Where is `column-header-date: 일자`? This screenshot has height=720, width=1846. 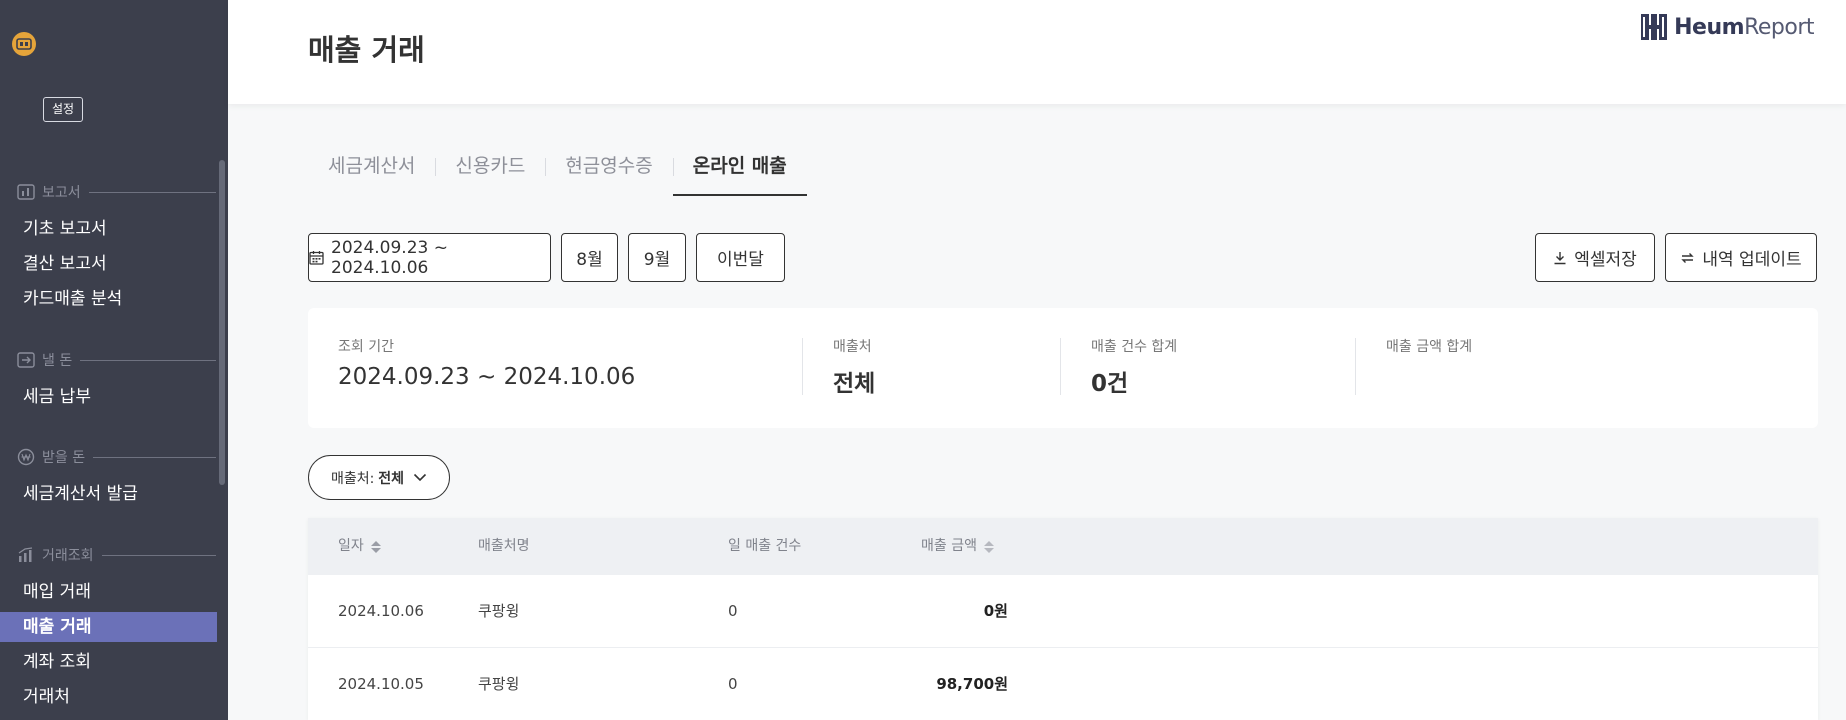
column-header-date: 일자 is located at coordinates (360, 546).